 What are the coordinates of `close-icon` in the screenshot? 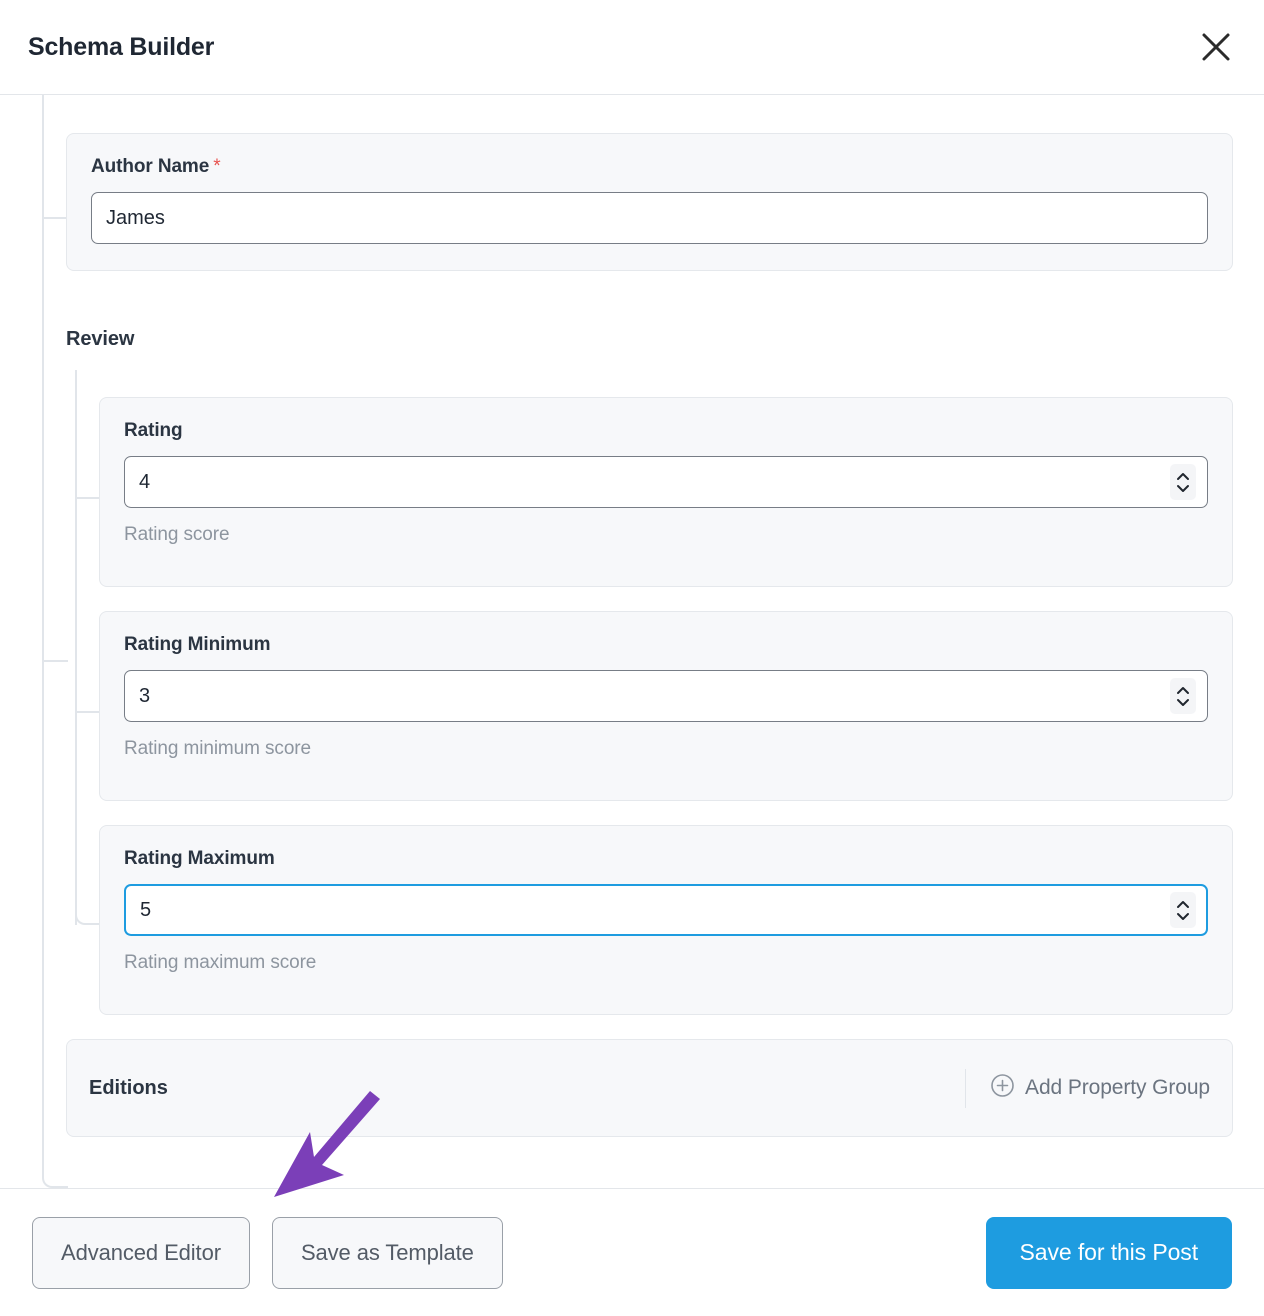 It's located at (1216, 47).